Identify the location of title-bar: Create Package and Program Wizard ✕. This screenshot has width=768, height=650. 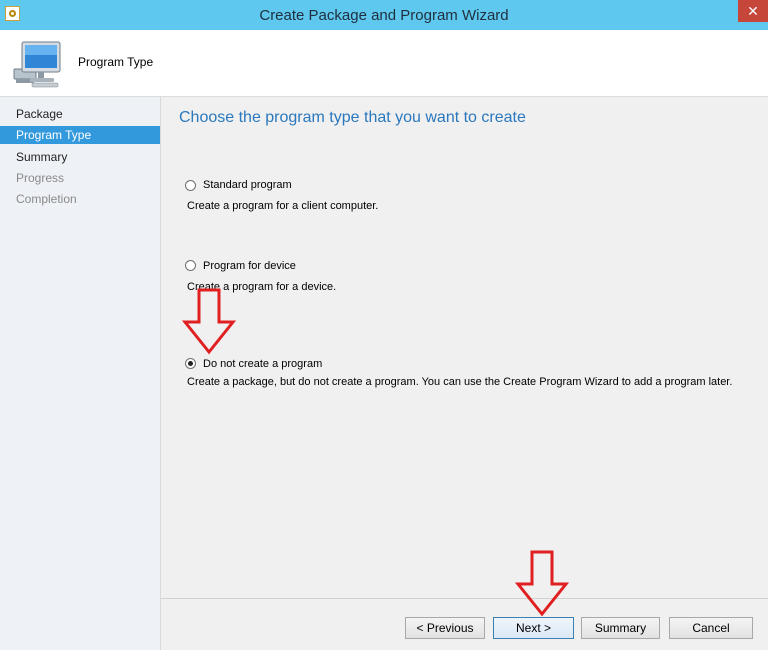
(384, 15).